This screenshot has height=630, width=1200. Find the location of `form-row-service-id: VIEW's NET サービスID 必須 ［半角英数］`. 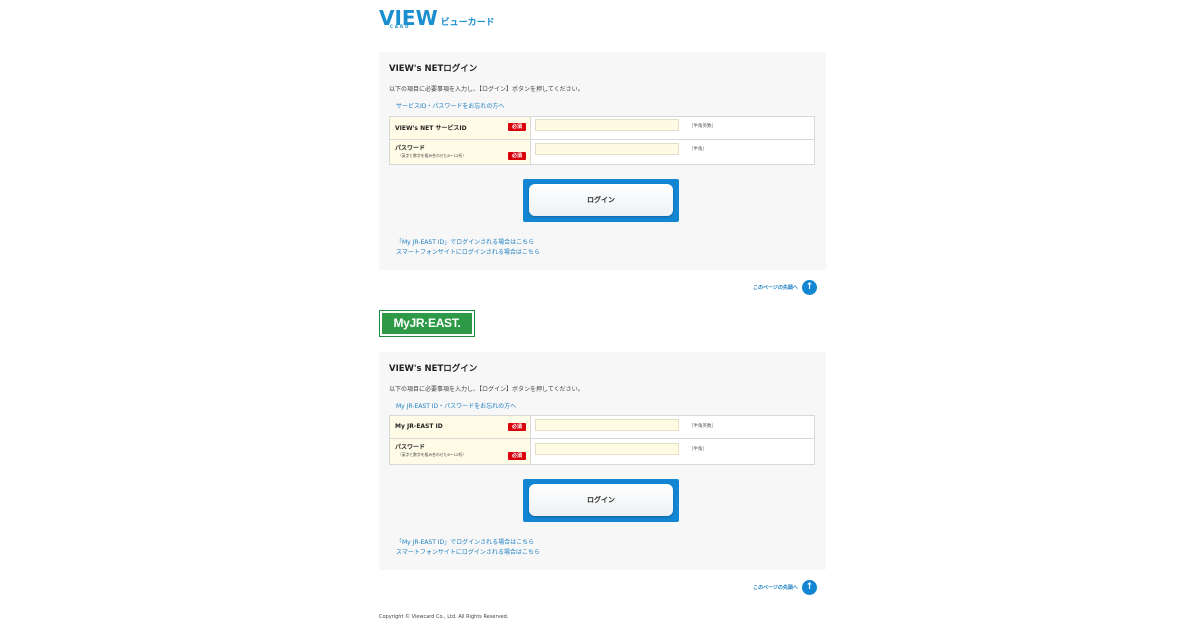

form-row-service-id: VIEW's NET サービスID 必須 ［半角英数］ is located at coordinates (602, 128).